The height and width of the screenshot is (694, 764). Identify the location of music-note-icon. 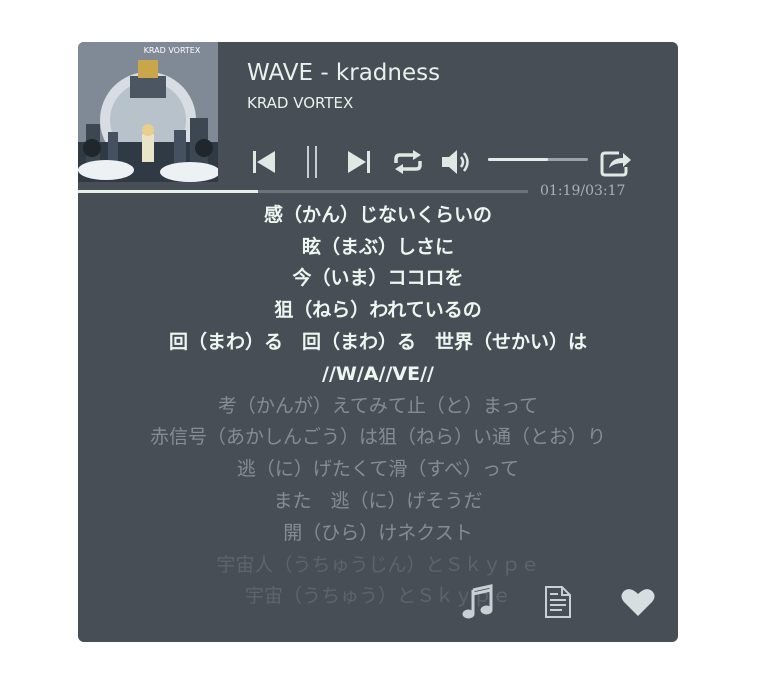
(477, 601).